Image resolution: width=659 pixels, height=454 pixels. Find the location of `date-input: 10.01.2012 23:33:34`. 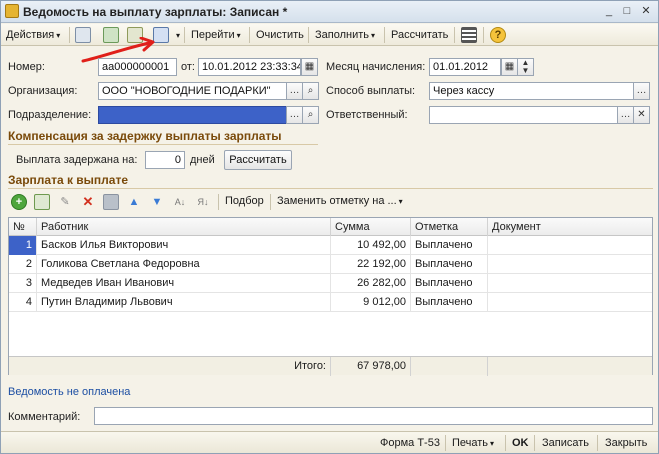

date-input: 10.01.2012 23:33:34 is located at coordinates (249, 67).